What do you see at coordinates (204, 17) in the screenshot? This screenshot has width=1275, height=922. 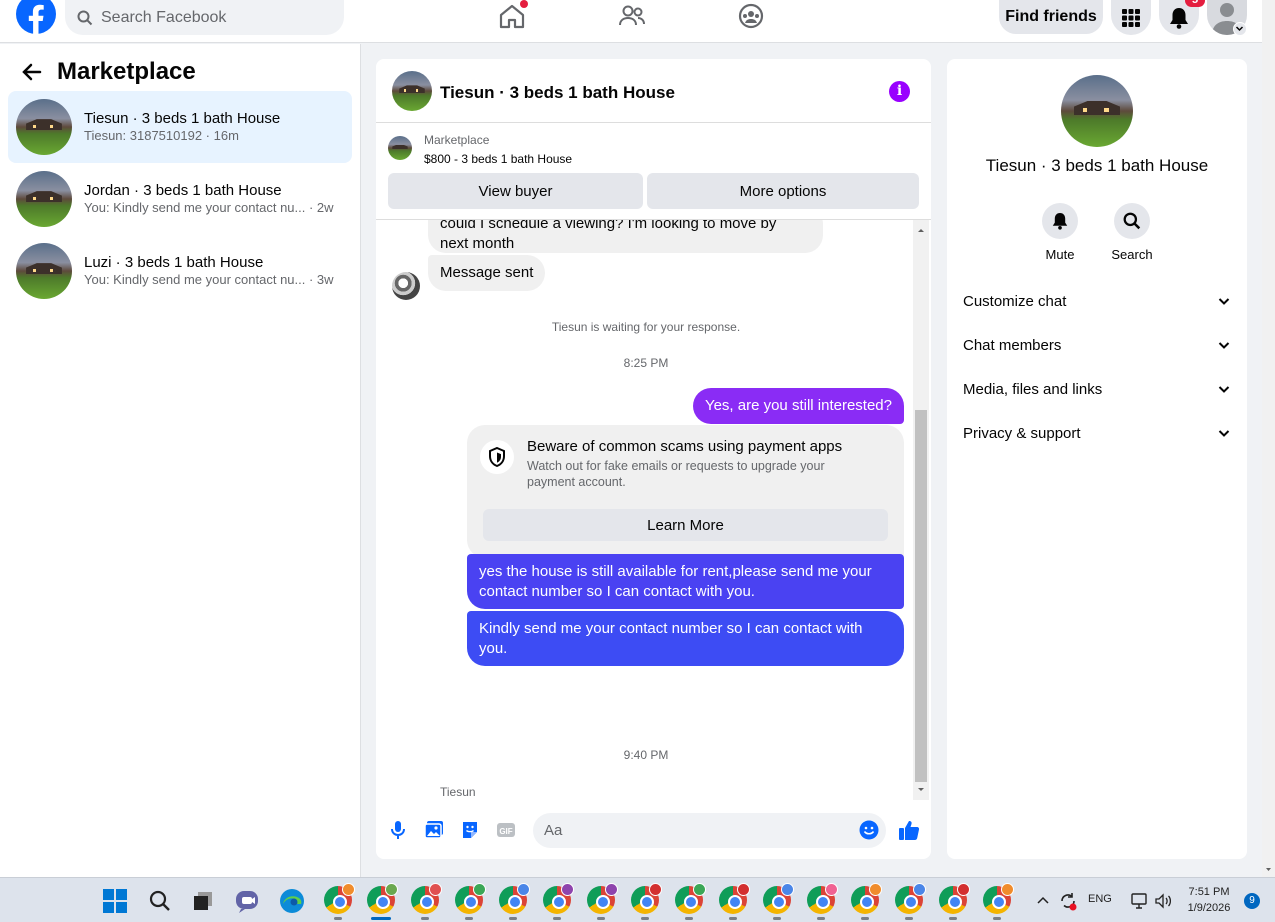 I see `search-facebook-input: Search Facebook` at bounding box center [204, 17].